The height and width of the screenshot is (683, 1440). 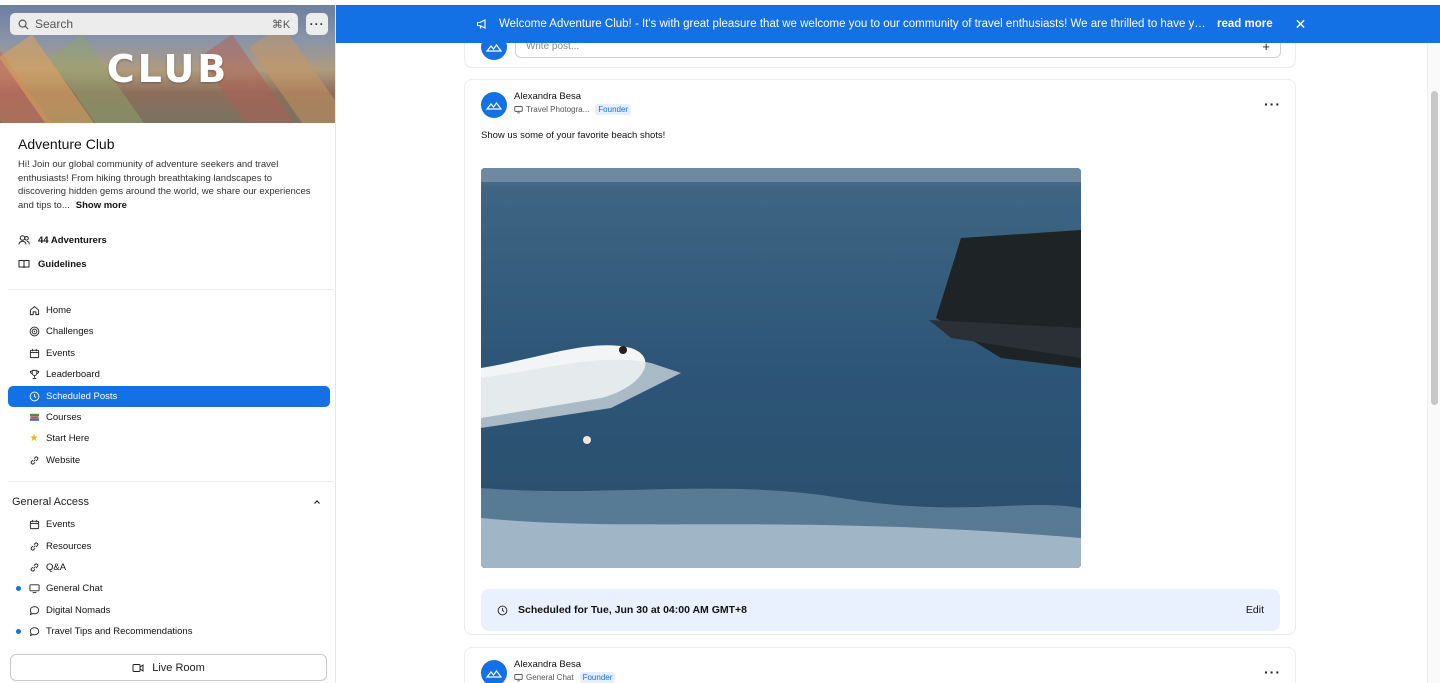 I want to click on megaphone-icon, so click(x=482, y=24).